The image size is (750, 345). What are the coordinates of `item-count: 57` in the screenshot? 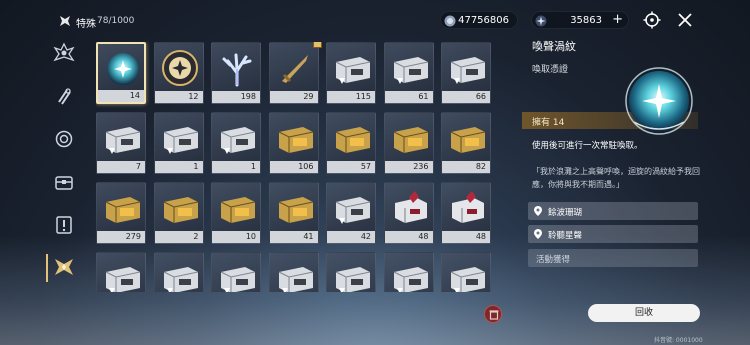 It's located at (351, 167).